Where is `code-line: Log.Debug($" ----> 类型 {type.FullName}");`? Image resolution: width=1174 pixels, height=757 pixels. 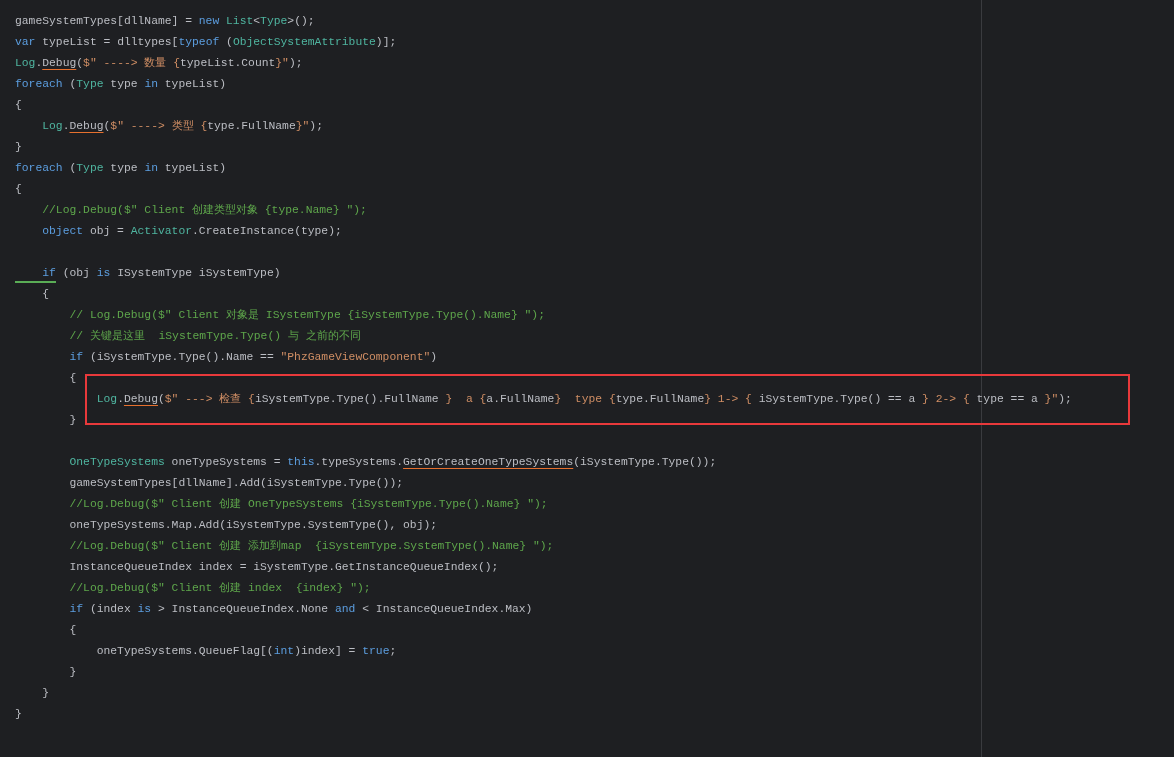
code-line: Log.Debug($" ----> 类型 {type.FullName}"); is located at coordinates (182, 126).